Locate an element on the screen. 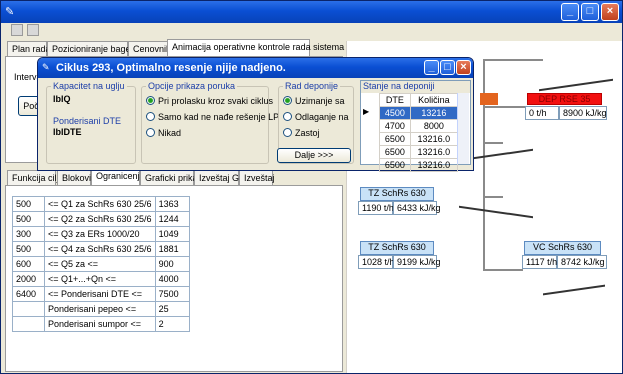 The image size is (623, 374). constraint-cell: <= Ponderisani DTE <= is located at coordinates (100, 294).